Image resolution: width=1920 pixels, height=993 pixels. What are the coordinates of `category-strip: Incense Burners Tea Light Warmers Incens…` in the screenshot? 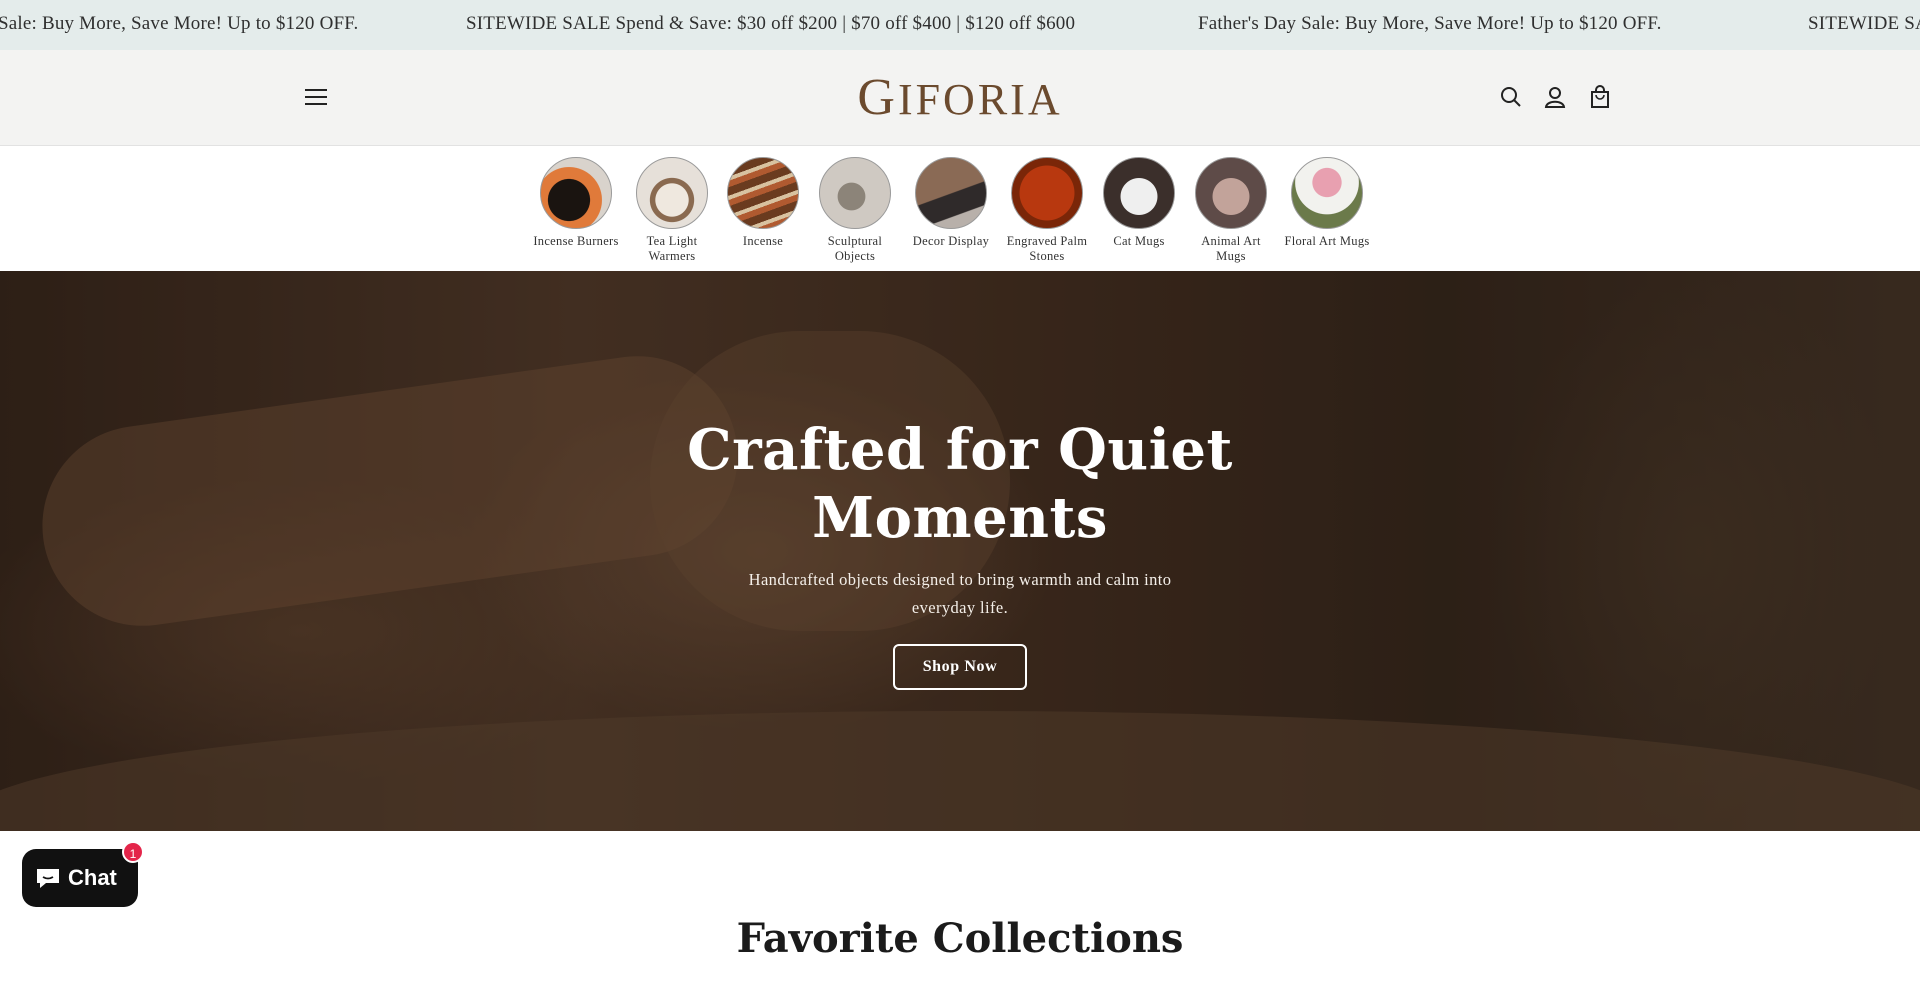 It's located at (960, 209).